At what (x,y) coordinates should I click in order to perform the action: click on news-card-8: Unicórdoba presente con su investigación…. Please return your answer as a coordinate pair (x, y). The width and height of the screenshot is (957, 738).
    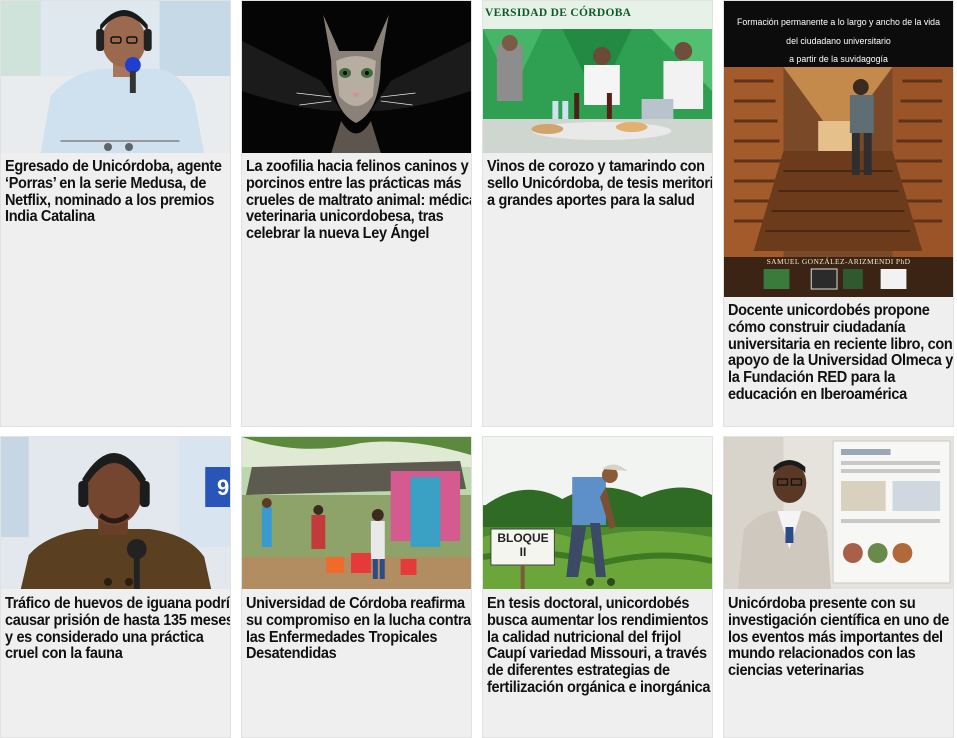
    Looking at the image, I should click on (838, 587).